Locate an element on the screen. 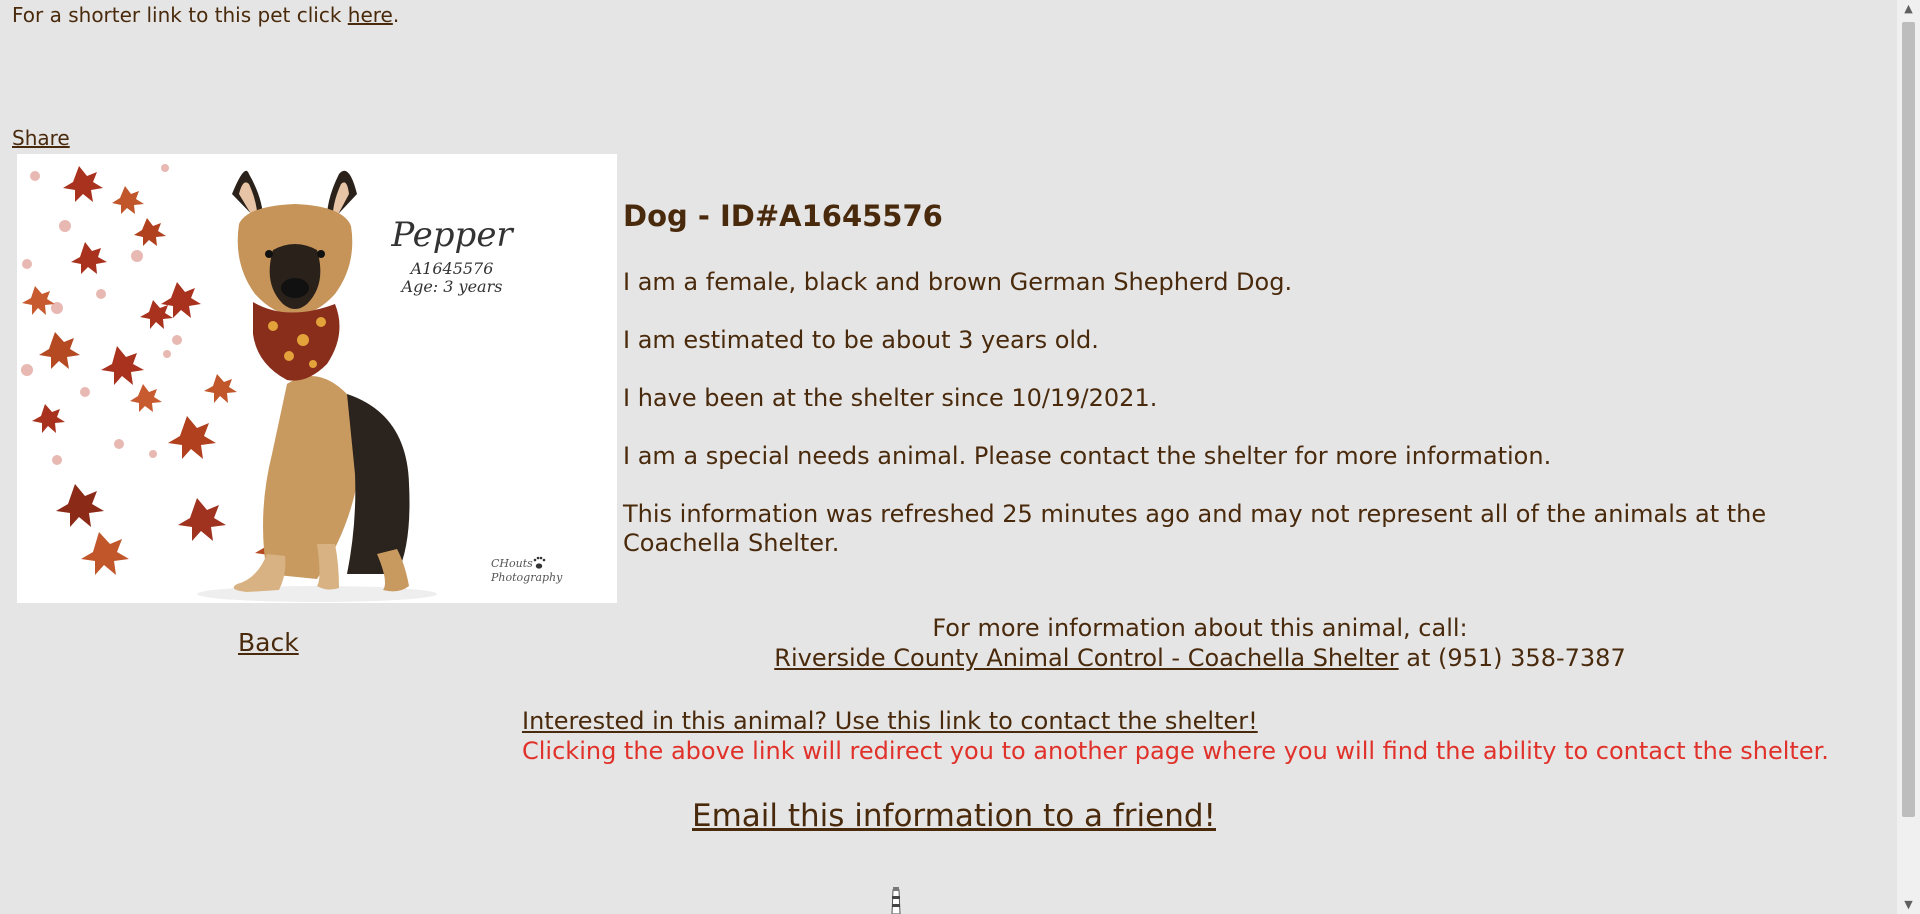 Image resolution: width=1920 pixels, height=914 pixels. phone-prefix: at is located at coordinates (1418, 658).